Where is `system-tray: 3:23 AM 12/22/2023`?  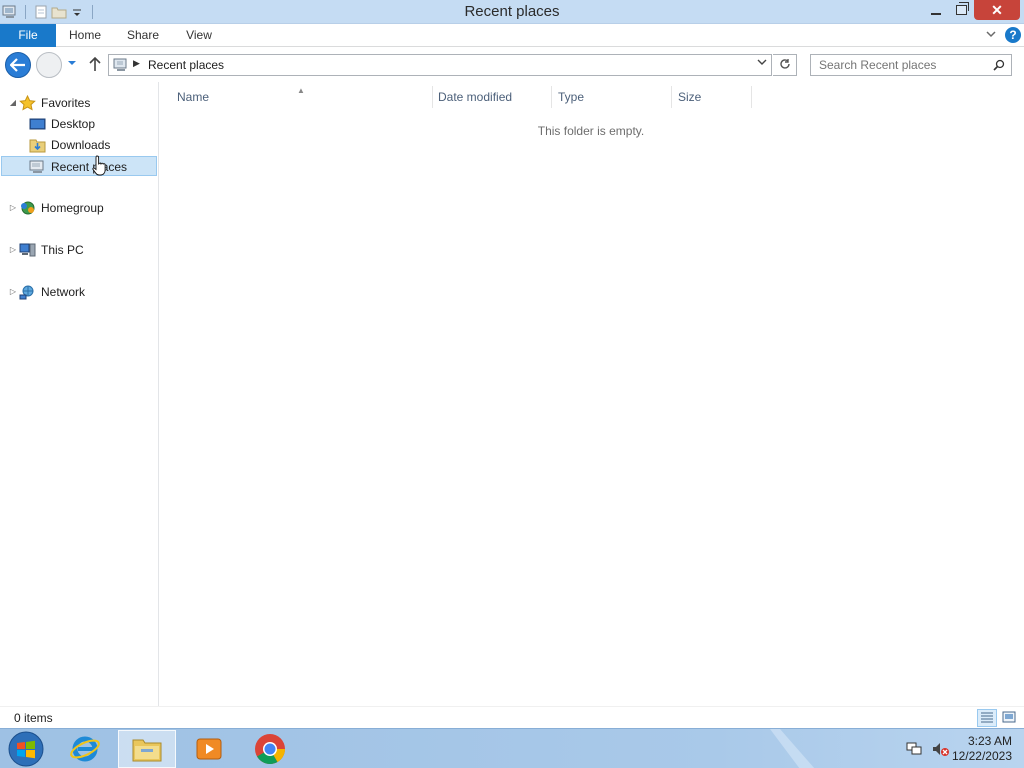 system-tray: 3:23 AM 12/22/2023 is located at coordinates (962, 748).